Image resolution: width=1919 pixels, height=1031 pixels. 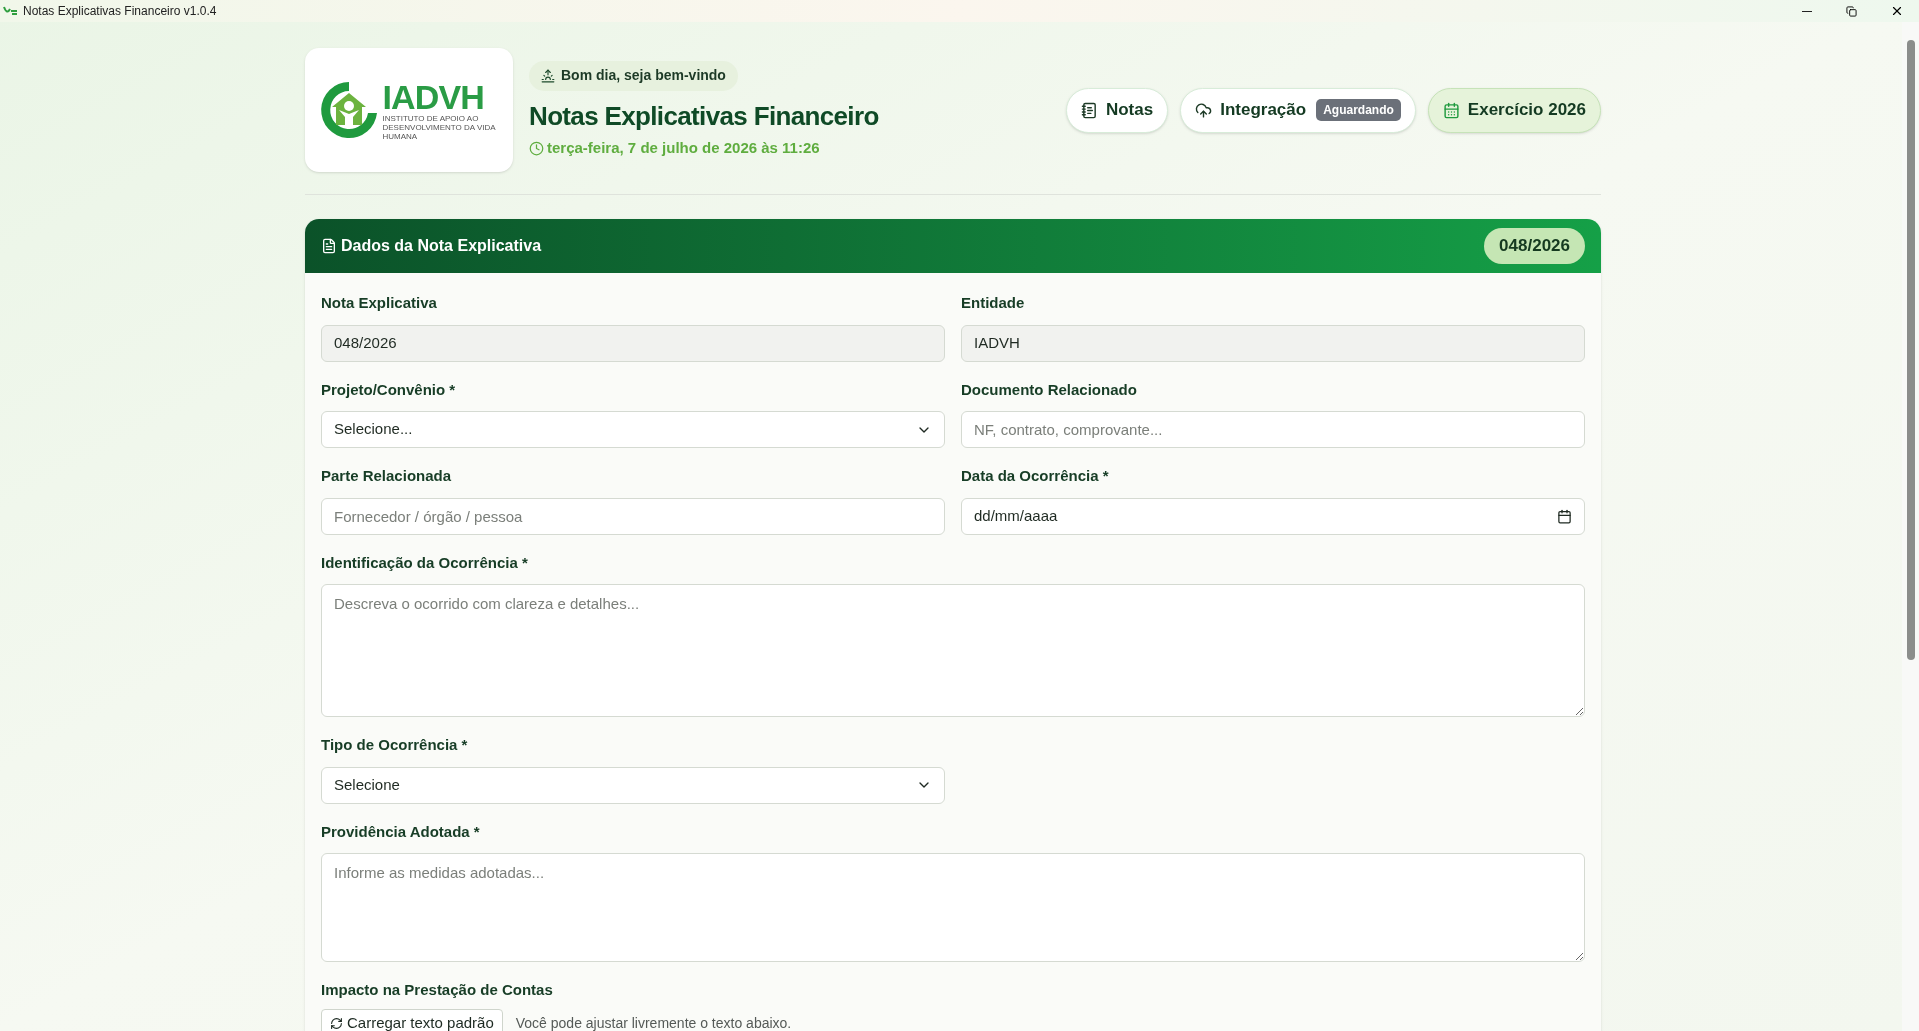 I want to click on input-field: 048/2026, so click(x=633, y=343).